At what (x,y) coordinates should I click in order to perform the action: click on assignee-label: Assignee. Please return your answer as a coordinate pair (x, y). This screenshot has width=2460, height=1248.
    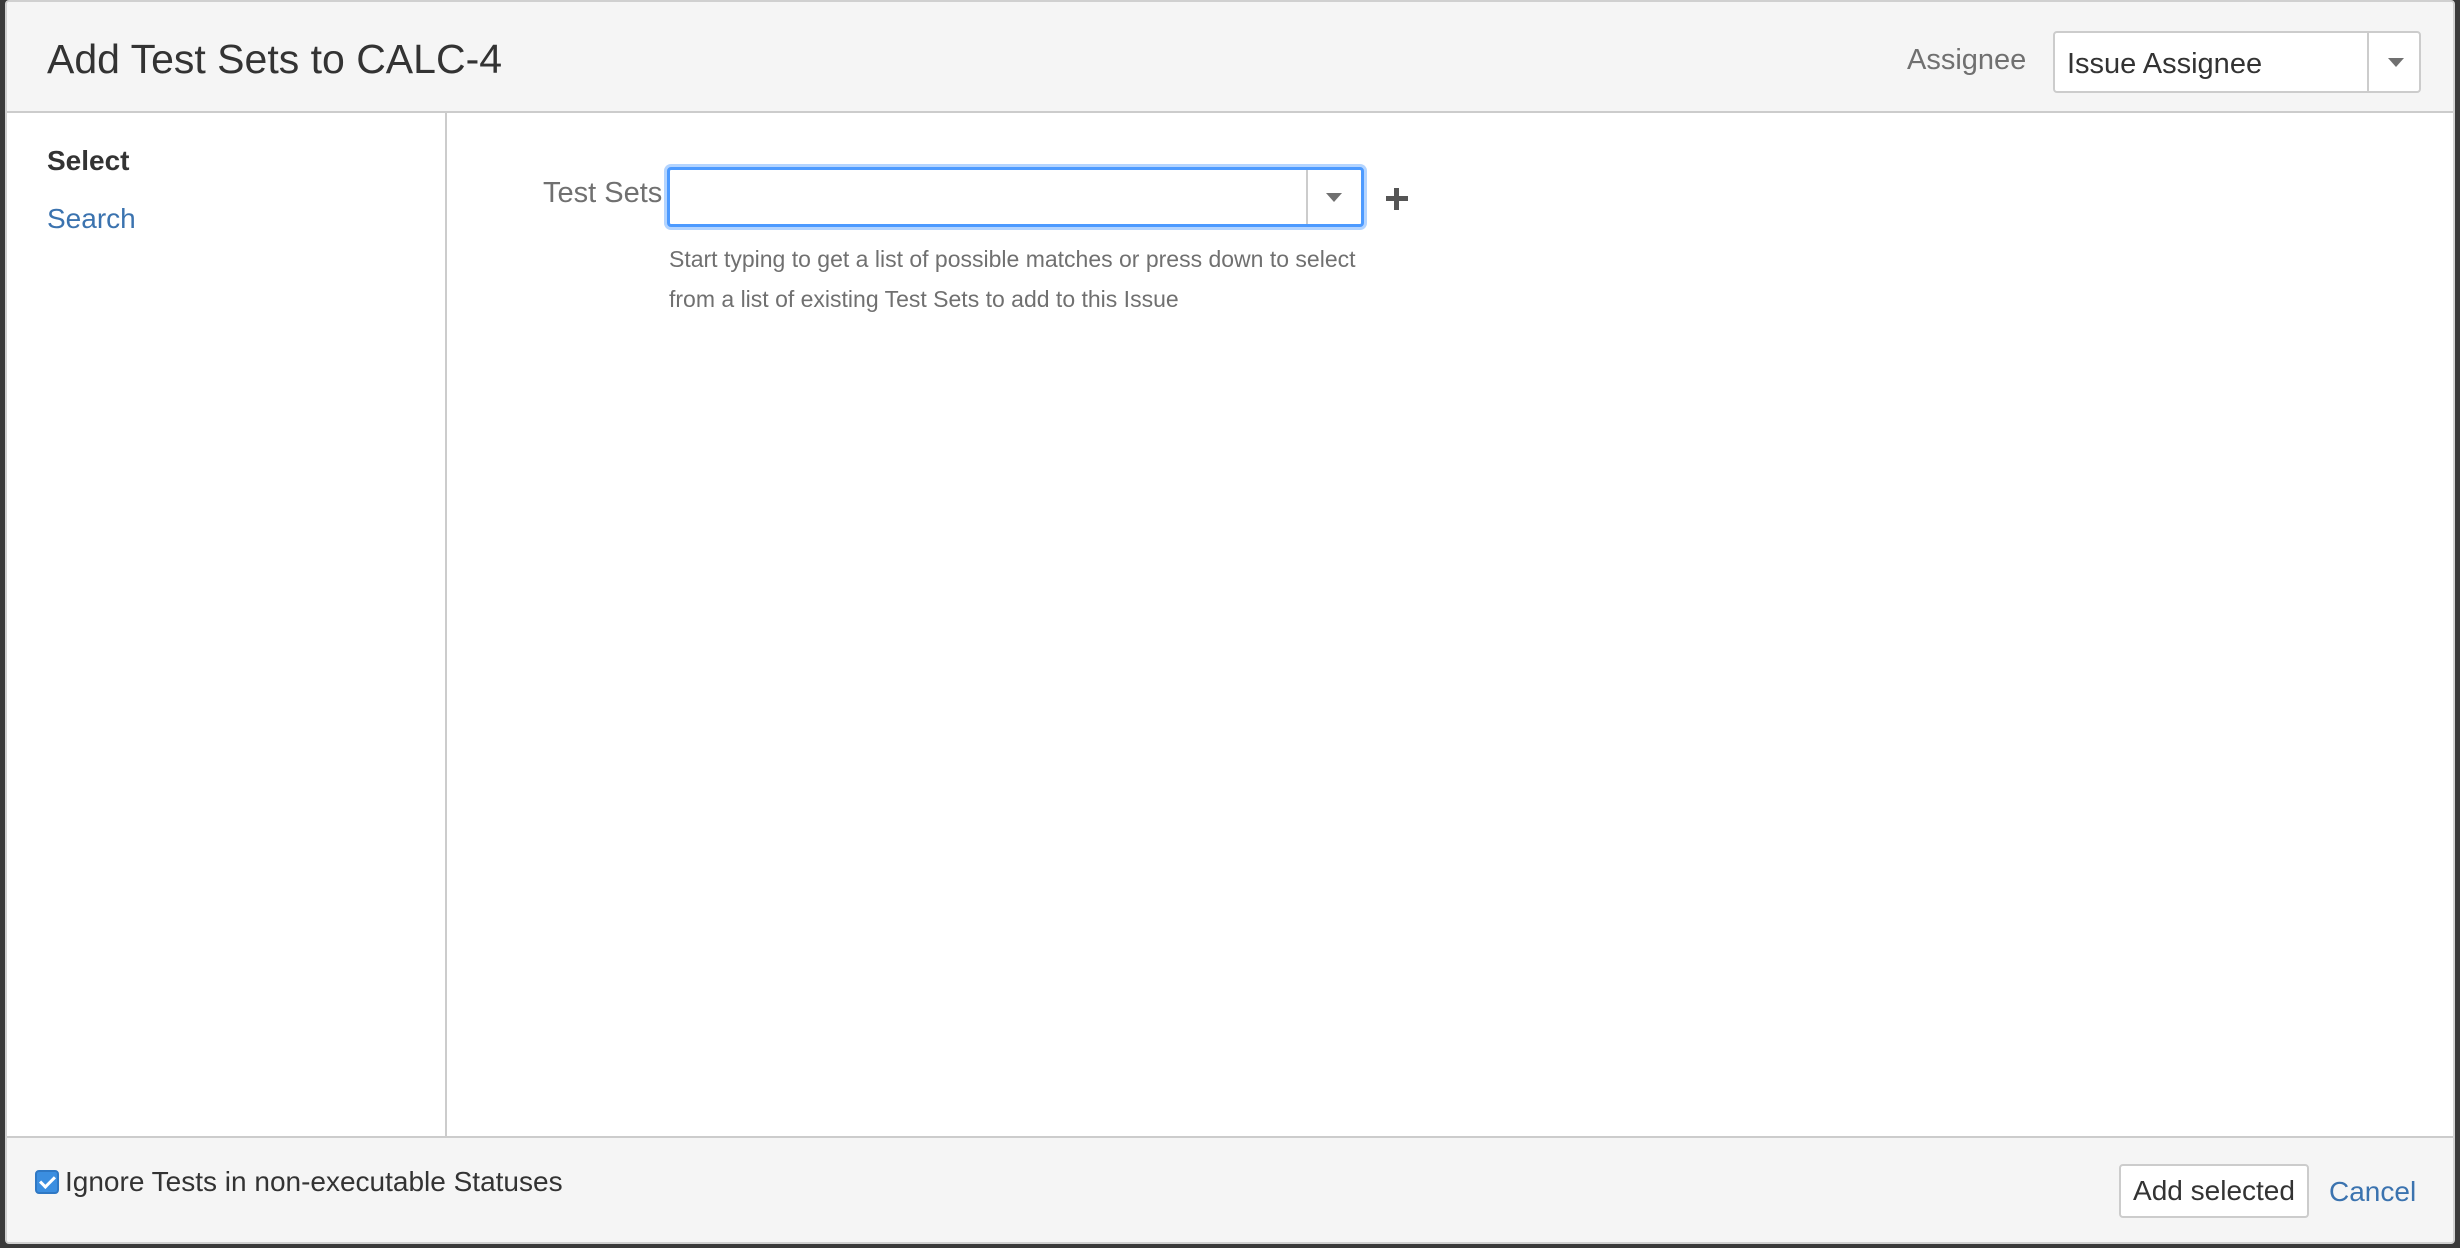
    Looking at the image, I should click on (1967, 60).